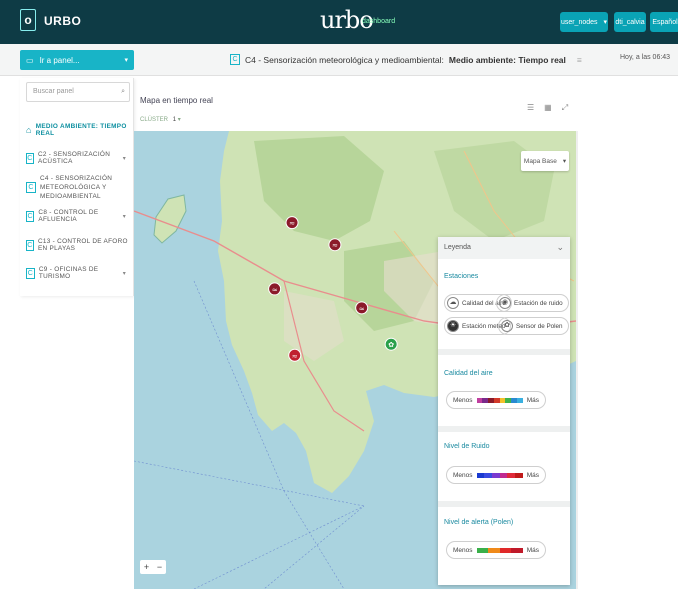  What do you see at coordinates (499, 400) in the screenshot?
I see `air-quality-gradient` at bounding box center [499, 400].